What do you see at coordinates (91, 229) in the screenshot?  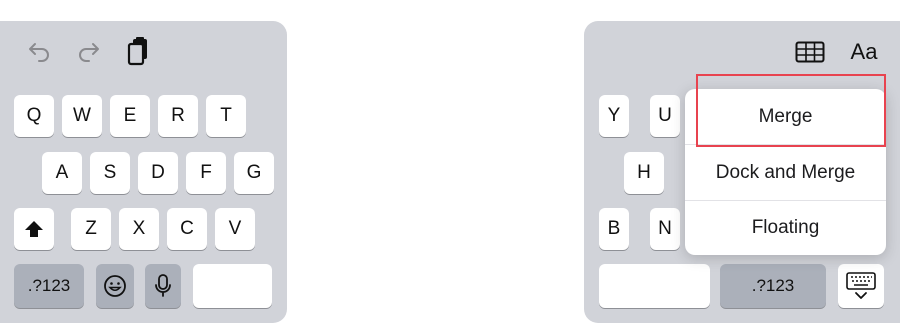 I see `key-z: Z` at bounding box center [91, 229].